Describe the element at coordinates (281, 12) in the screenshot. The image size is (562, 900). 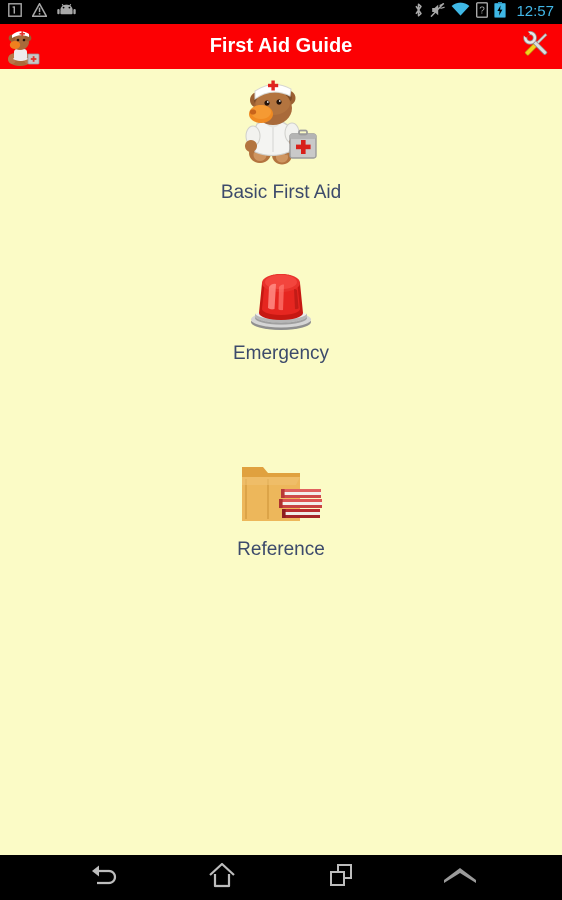
I see `status-bar: ? 12:57` at that location.